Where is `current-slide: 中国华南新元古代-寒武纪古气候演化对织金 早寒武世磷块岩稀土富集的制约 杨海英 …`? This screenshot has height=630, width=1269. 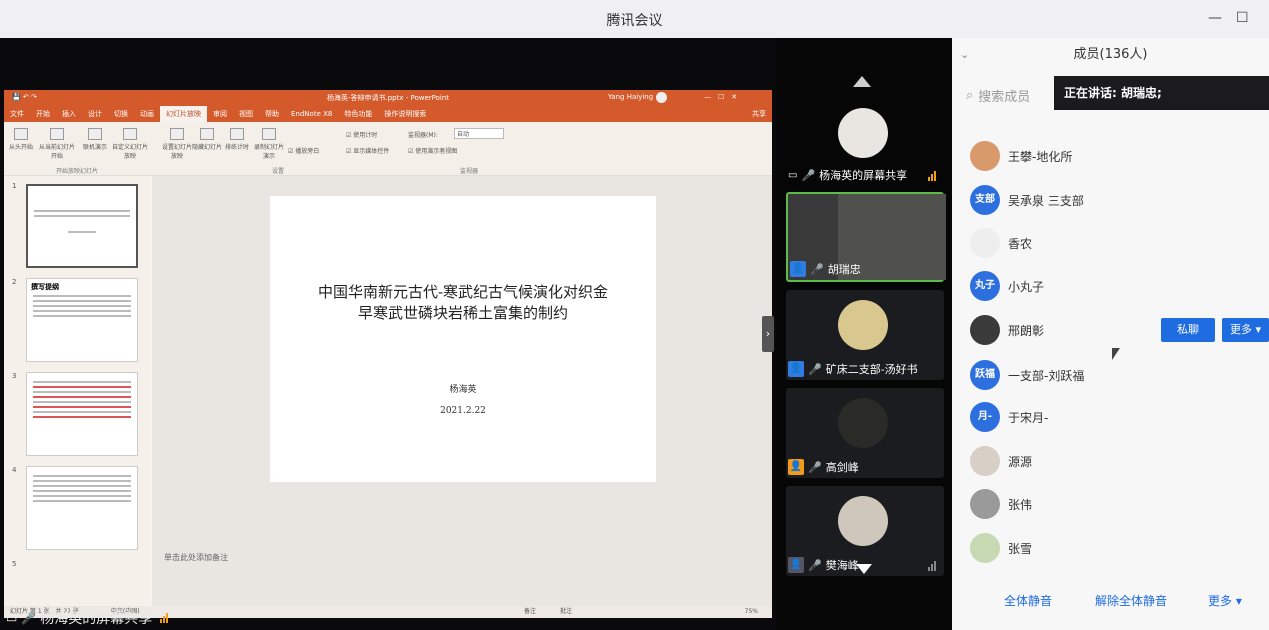
current-slide: 中国华南新元古代-寒武纪古气候演化对织金 早寒武世磷块岩稀土富集的制约 杨海英 … is located at coordinates (463, 339).